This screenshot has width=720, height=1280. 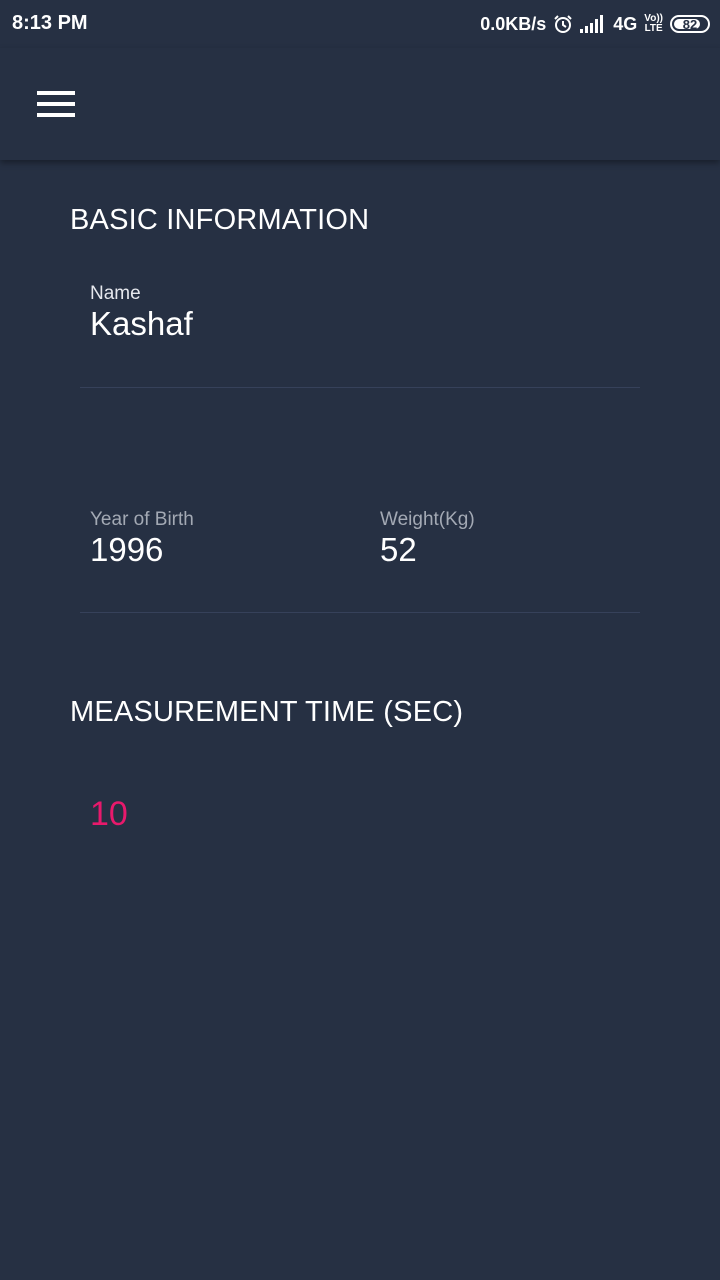 I want to click on status-icons: 0.0KB/s 4G Vo)) LTE 82, so click(x=595, y=24).